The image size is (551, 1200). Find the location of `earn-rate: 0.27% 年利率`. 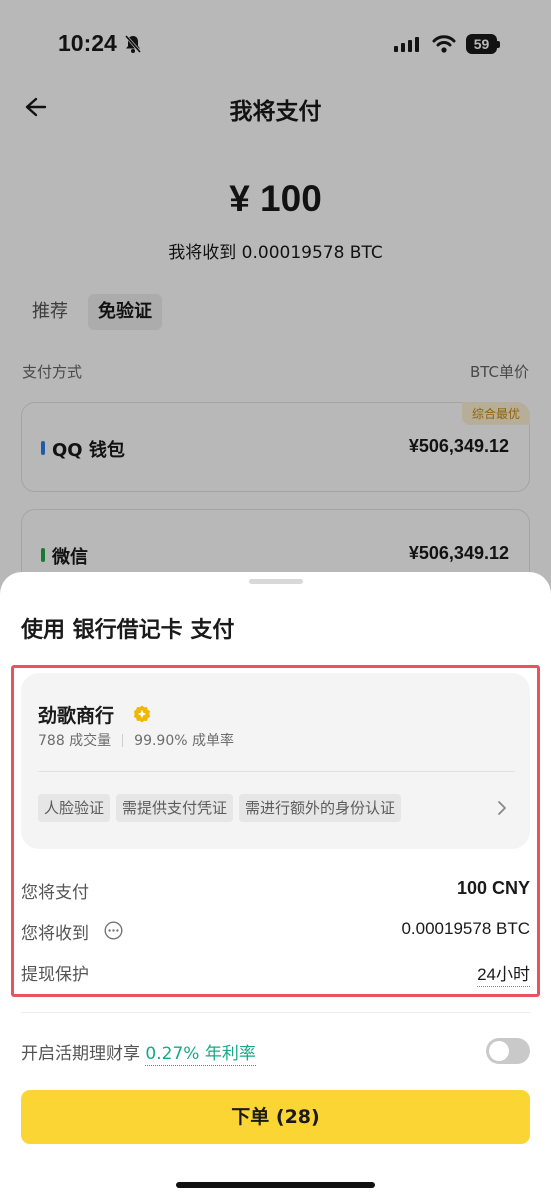

earn-rate: 0.27% 年利率 is located at coordinates (200, 1055).